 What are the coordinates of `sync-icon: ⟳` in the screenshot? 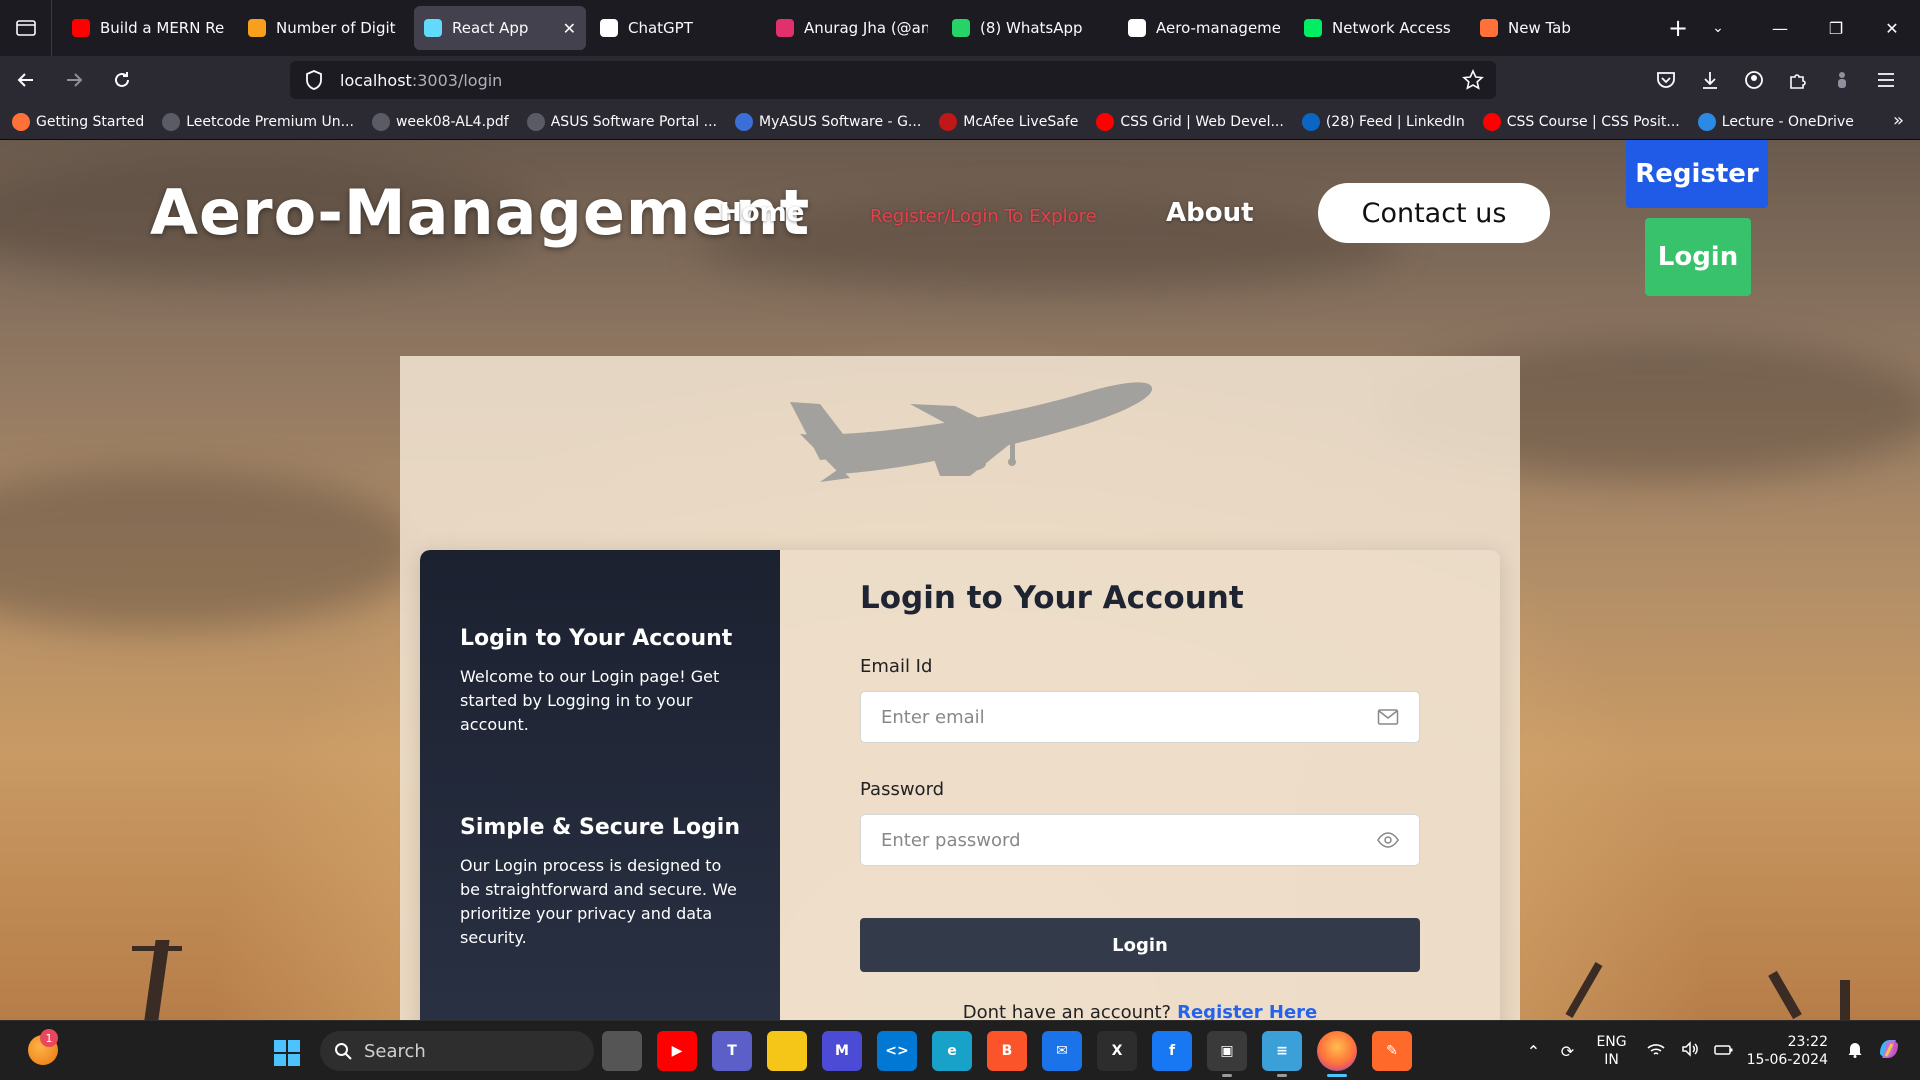 It's located at (1567, 1051).